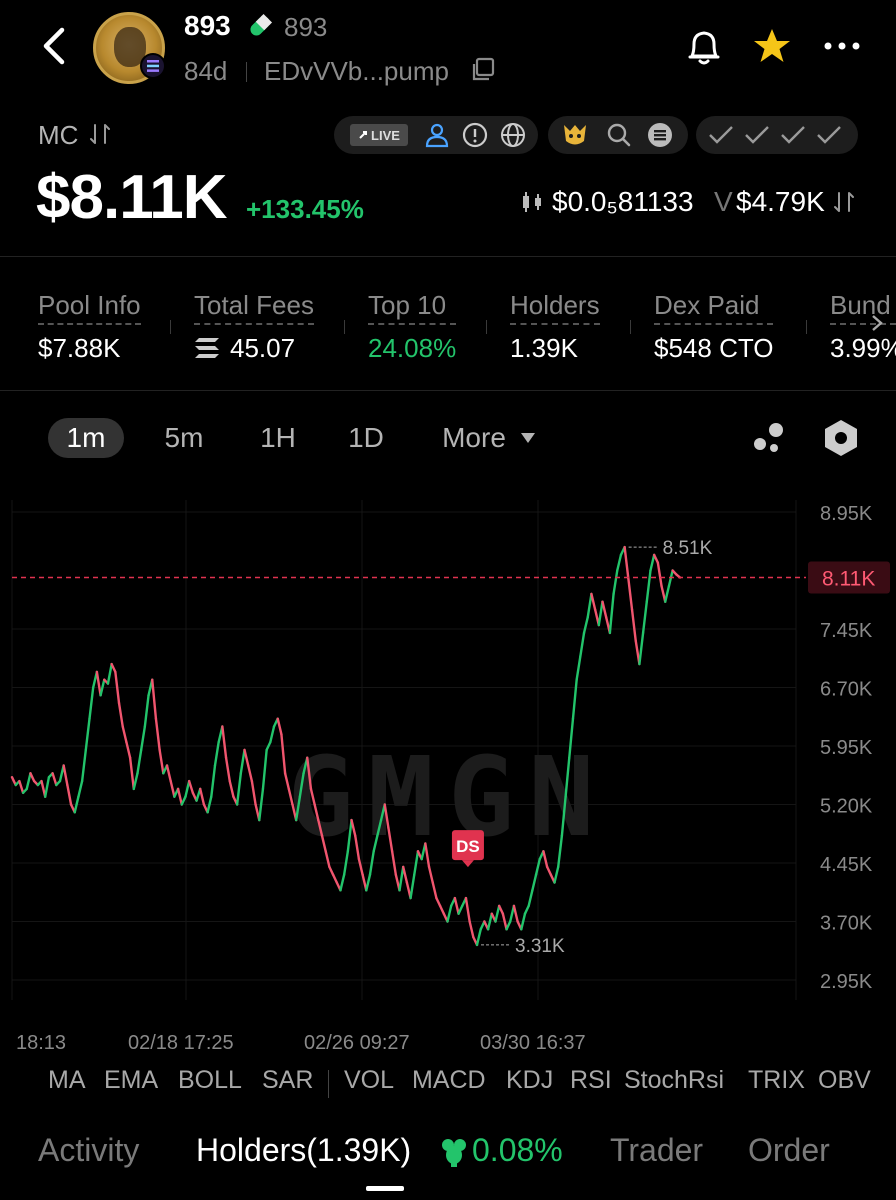 The image size is (896, 1200). I want to click on timeframe-1h: 1H, so click(278, 438).